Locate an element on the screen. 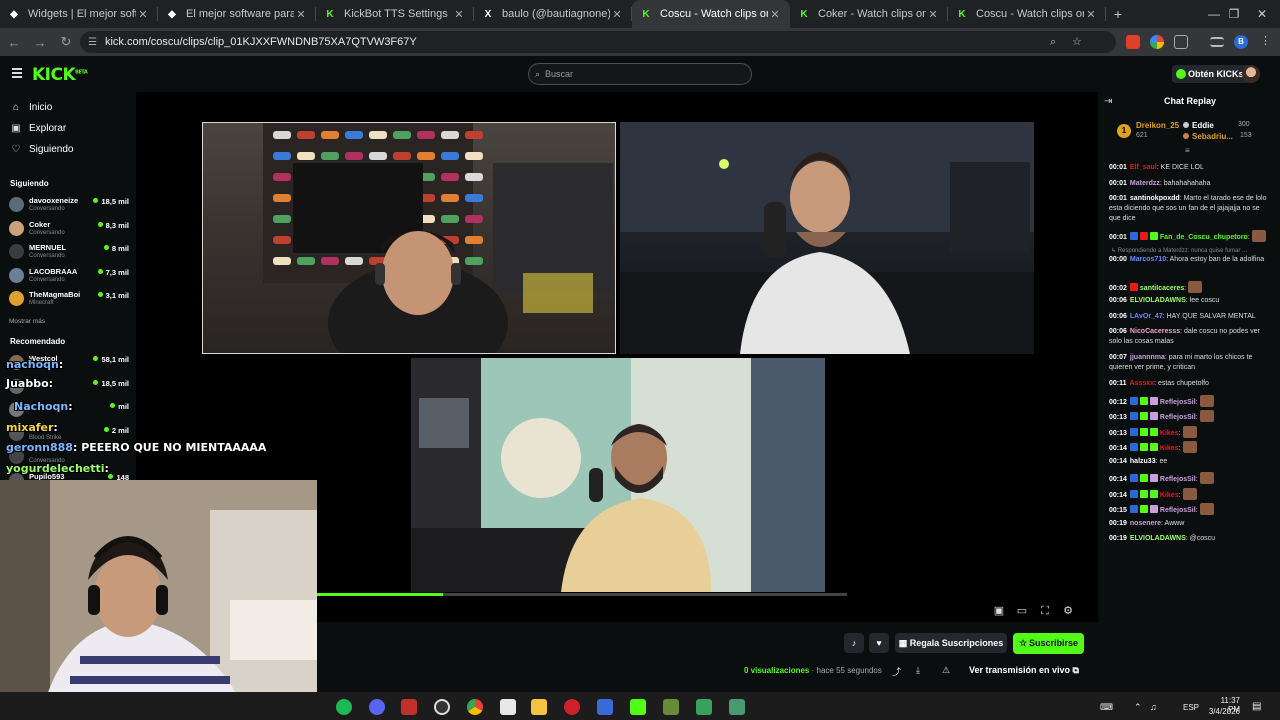 This screenshot has height=720, width=1280. forward-icon: → is located at coordinates (40, 42).